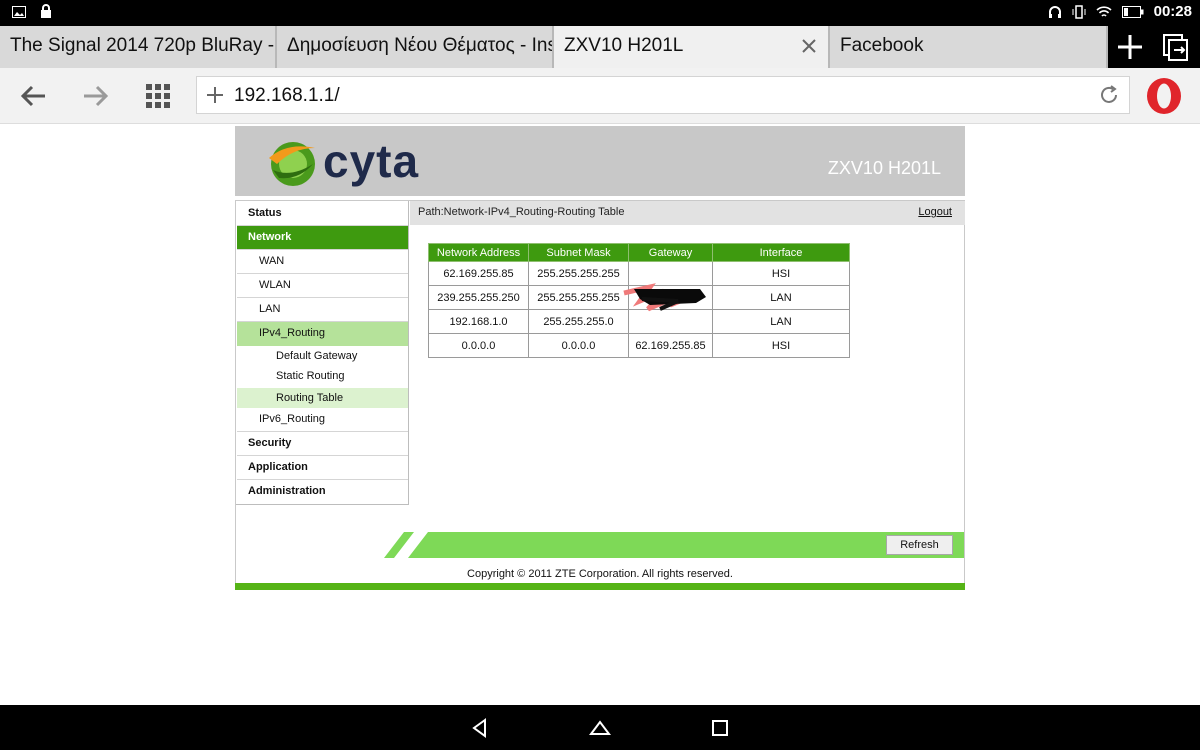  Describe the element at coordinates (322, 492) in the screenshot. I see `menu-administration: Administration` at that location.